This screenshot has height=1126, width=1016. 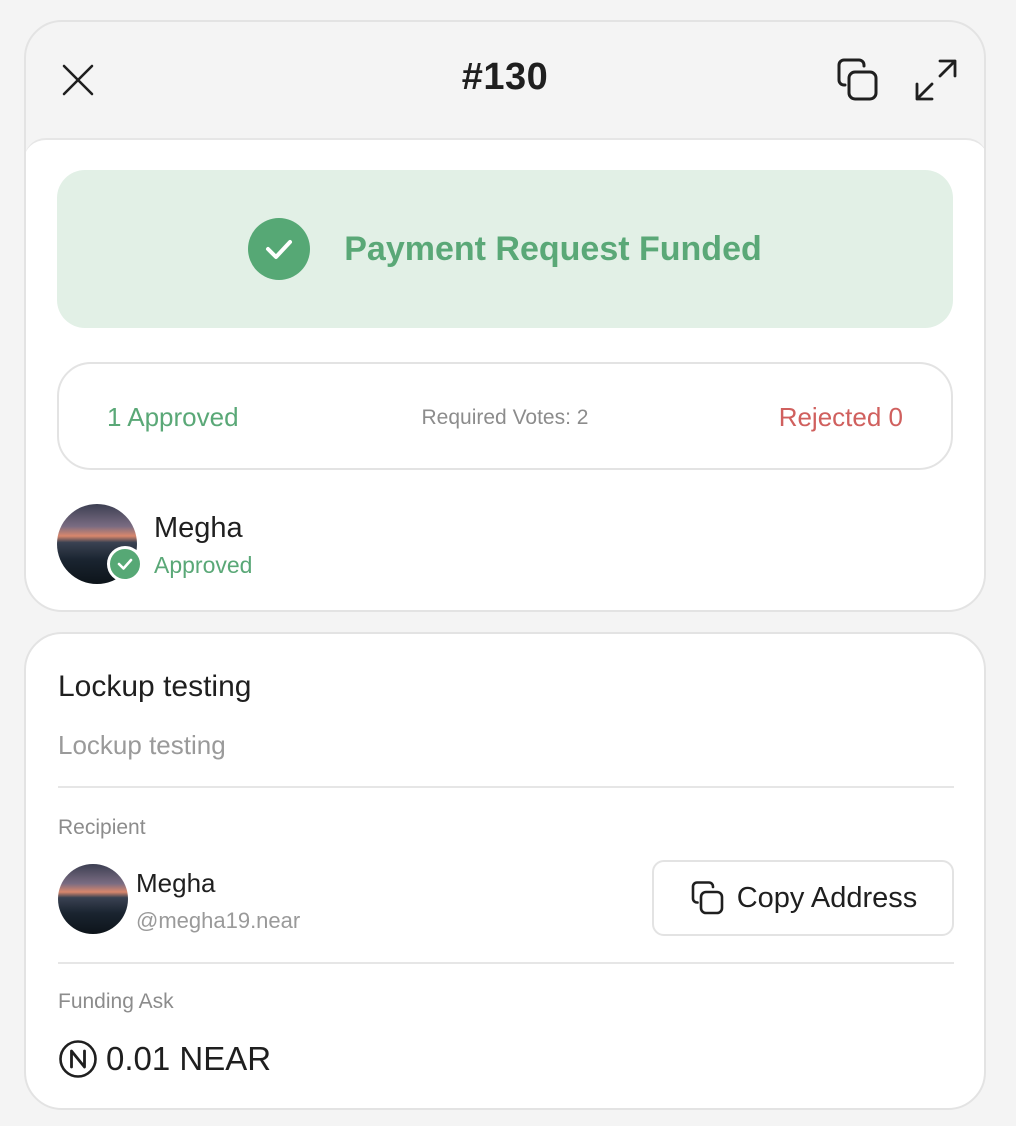 I want to click on copy-address-button: Copy Address, so click(x=803, y=898).